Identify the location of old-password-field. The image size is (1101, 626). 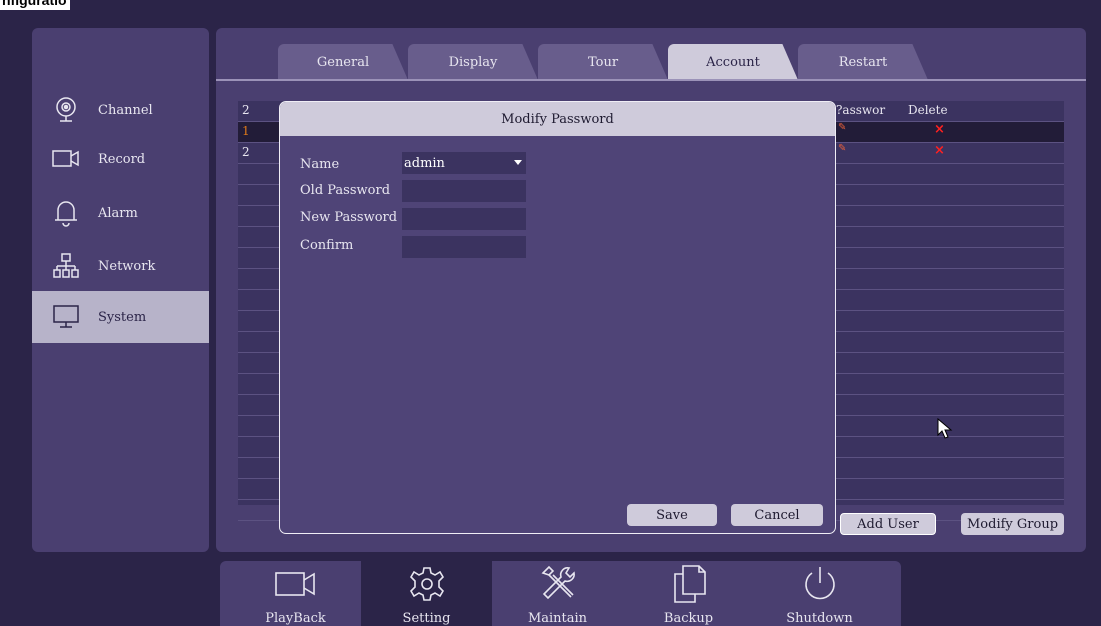
(464, 191).